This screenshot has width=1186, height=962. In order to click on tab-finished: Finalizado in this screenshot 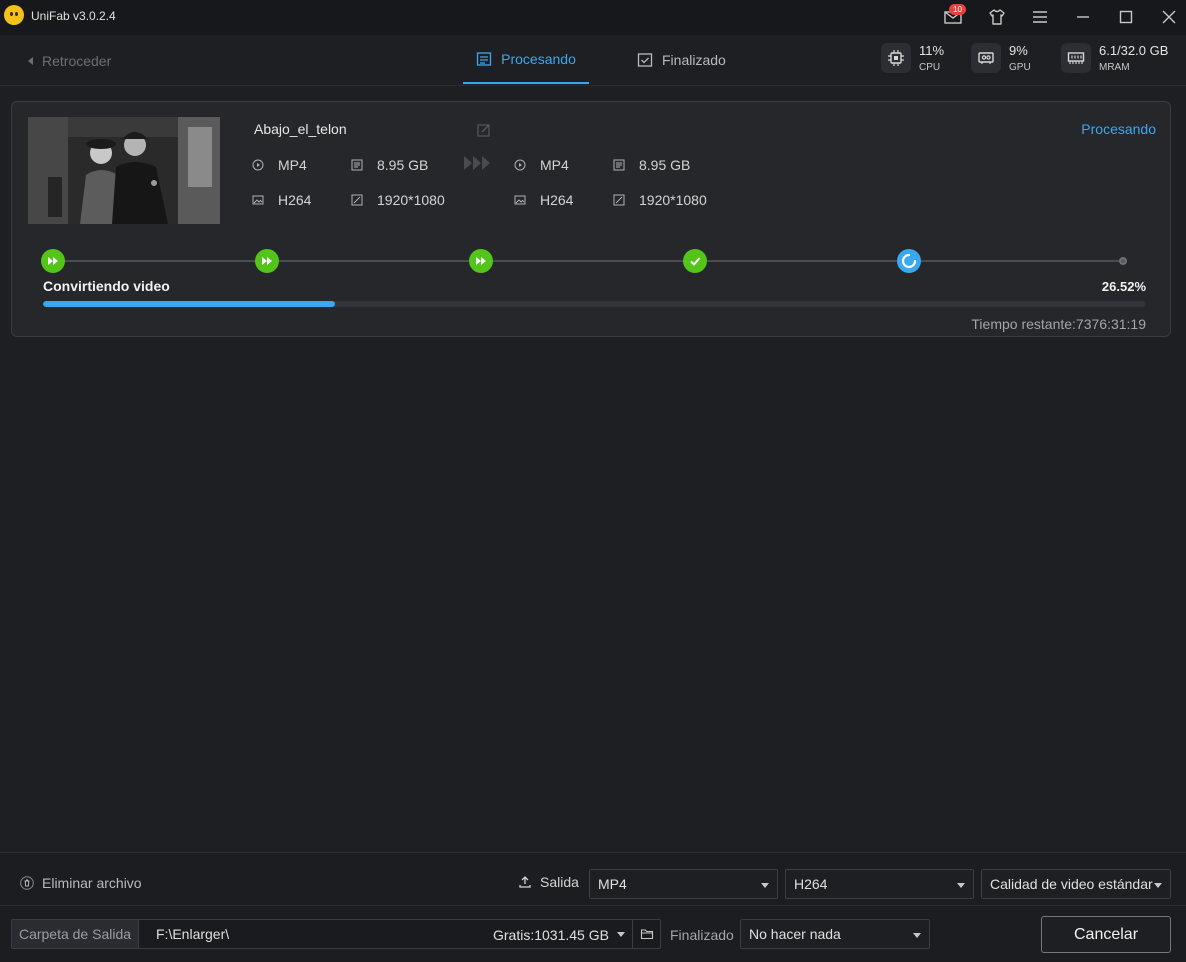, I will do `click(681, 59)`.